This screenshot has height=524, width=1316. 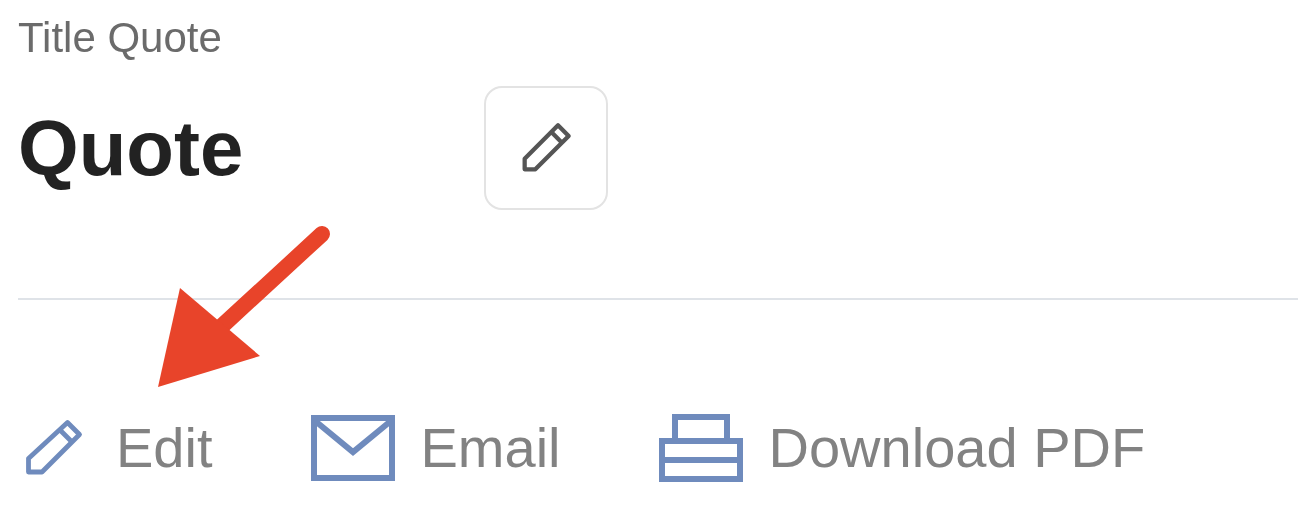 What do you see at coordinates (700, 448) in the screenshot?
I see `printer-icon` at bounding box center [700, 448].